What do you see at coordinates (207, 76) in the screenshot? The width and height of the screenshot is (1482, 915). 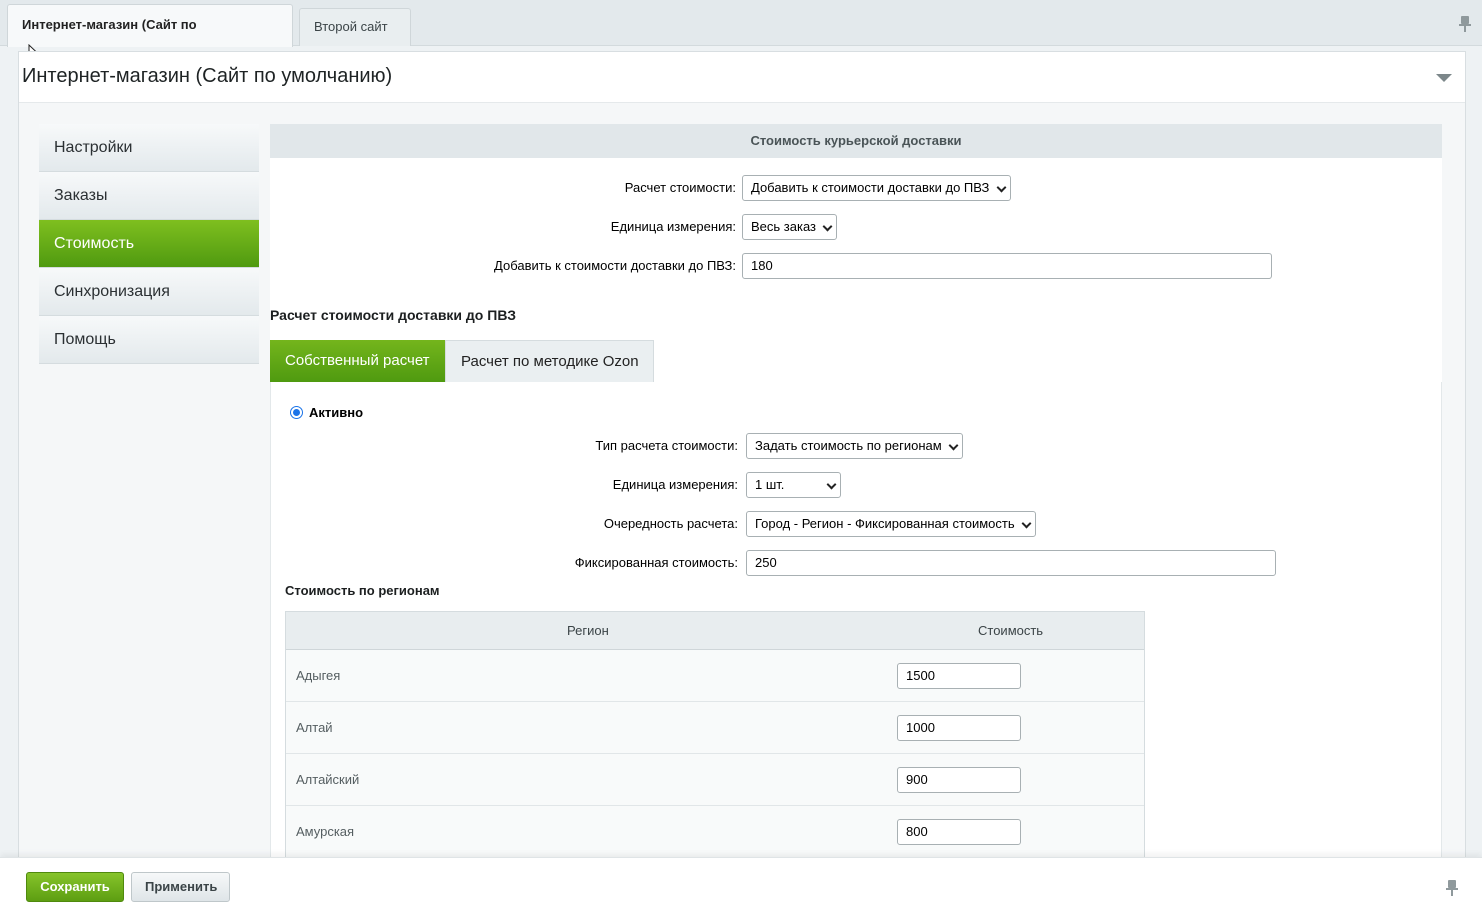 I see `page-title: Интернет-магазин (Сайт по умолчанию)` at bounding box center [207, 76].